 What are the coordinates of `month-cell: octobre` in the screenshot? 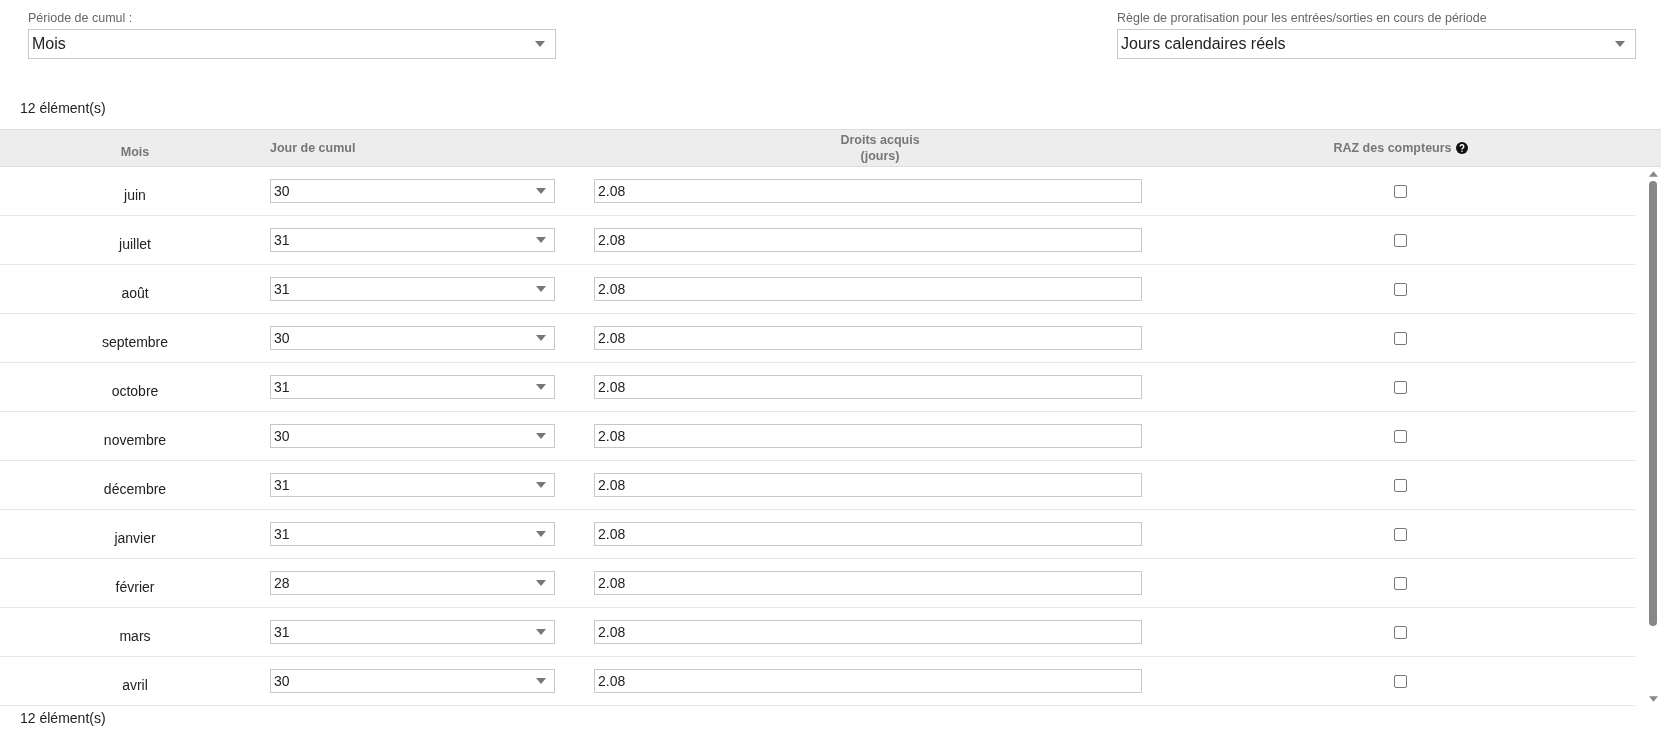 It's located at (135, 391).